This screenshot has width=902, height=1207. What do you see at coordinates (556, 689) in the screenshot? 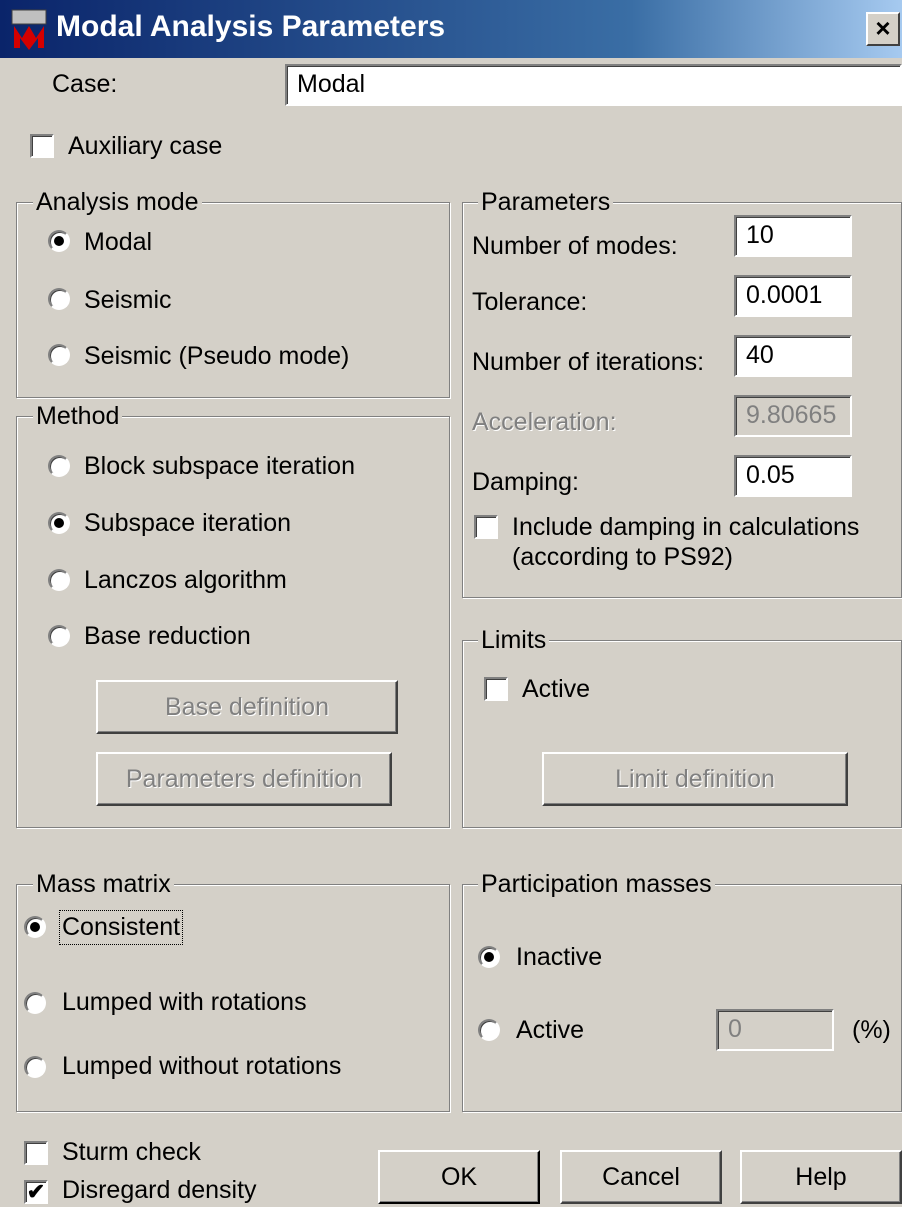
I see `limits-active-label: Active` at bounding box center [556, 689].